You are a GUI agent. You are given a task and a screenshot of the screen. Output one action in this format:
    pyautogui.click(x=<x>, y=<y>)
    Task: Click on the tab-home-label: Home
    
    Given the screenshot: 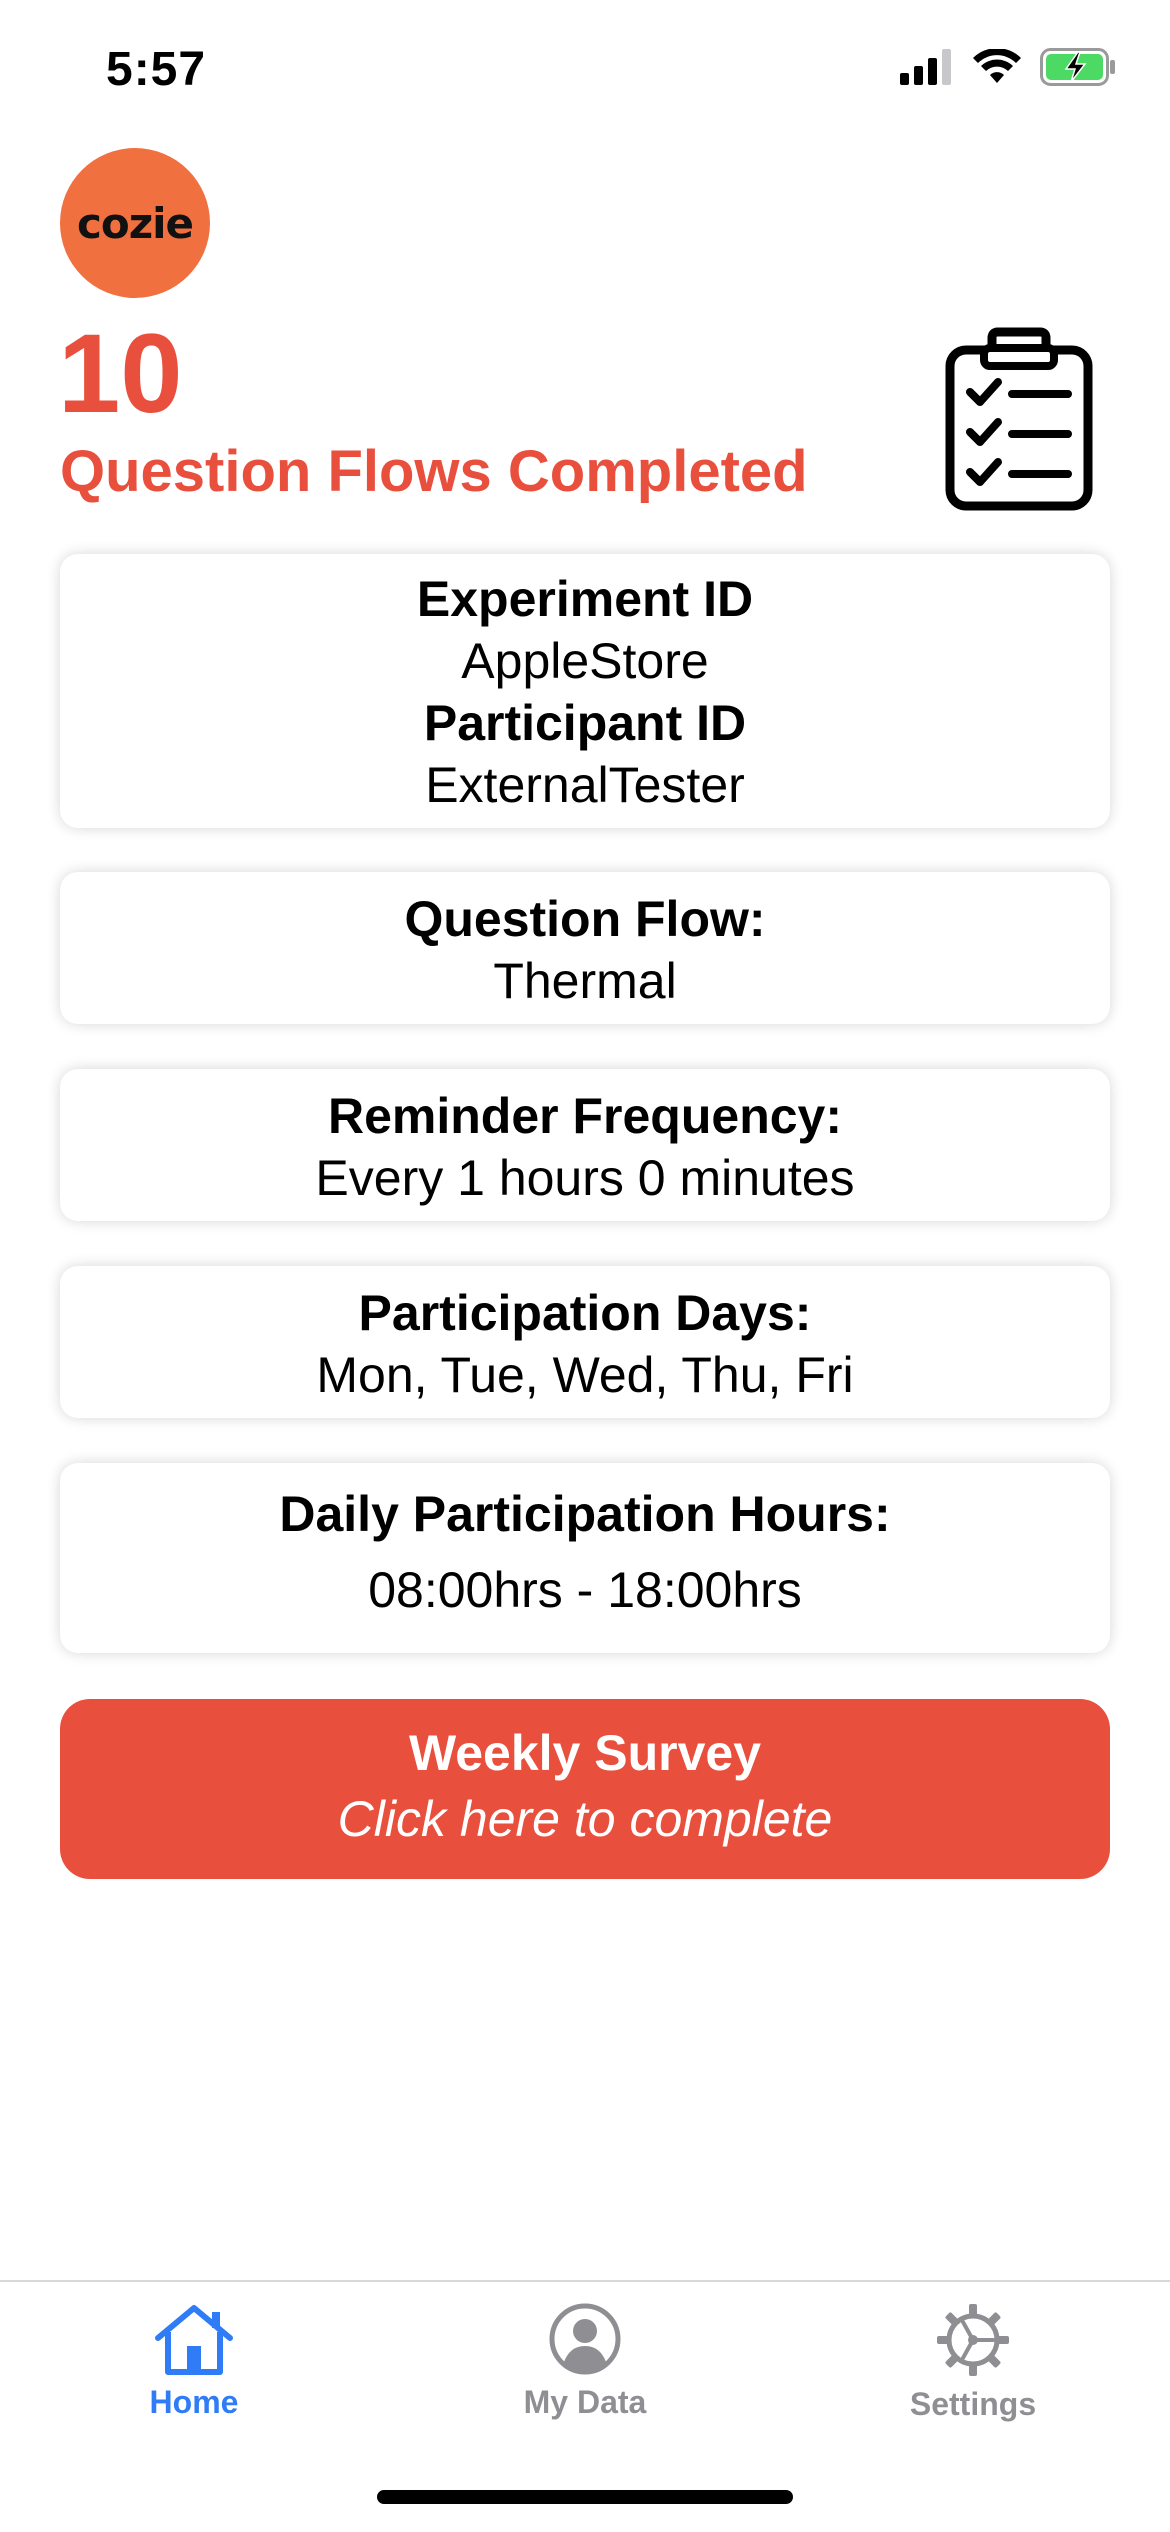 What is the action you would take?
    pyautogui.click(x=194, y=2402)
    